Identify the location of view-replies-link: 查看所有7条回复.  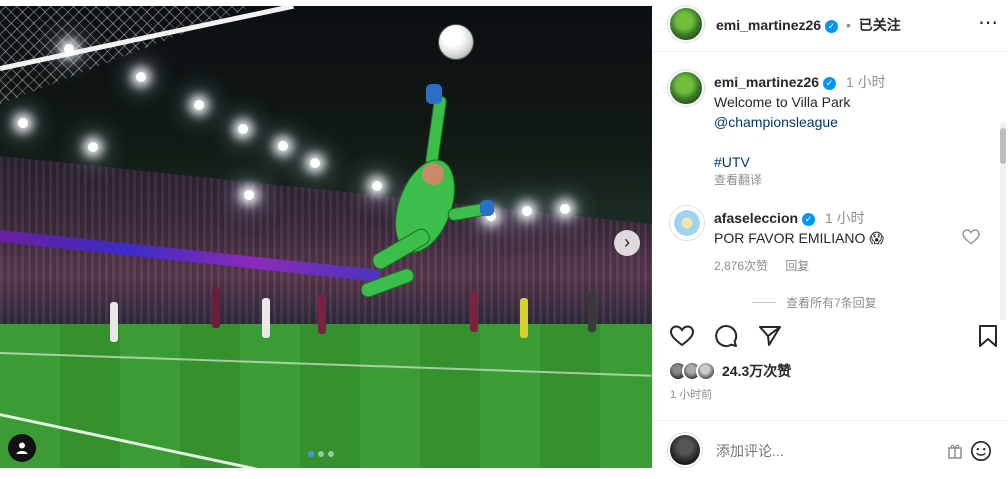
(814, 302).